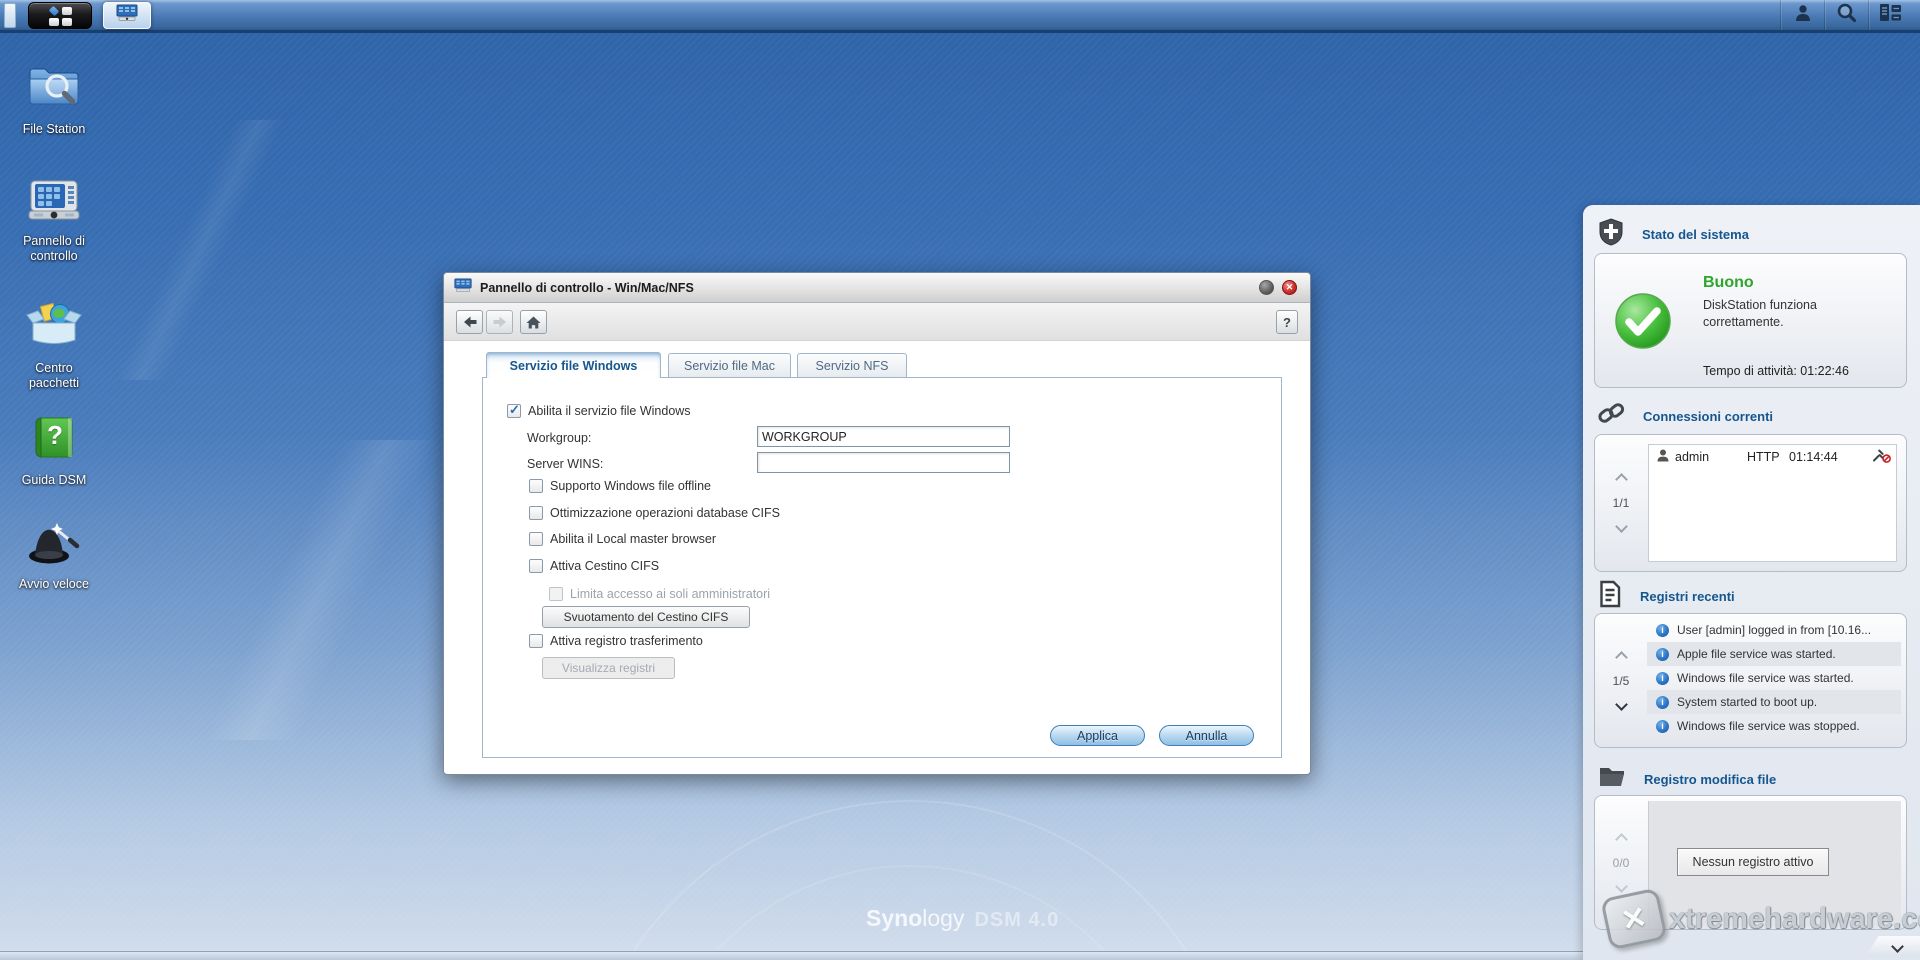 This screenshot has width=1920, height=960. Describe the element at coordinates (1266, 287) in the screenshot. I see `minimize-button` at that location.